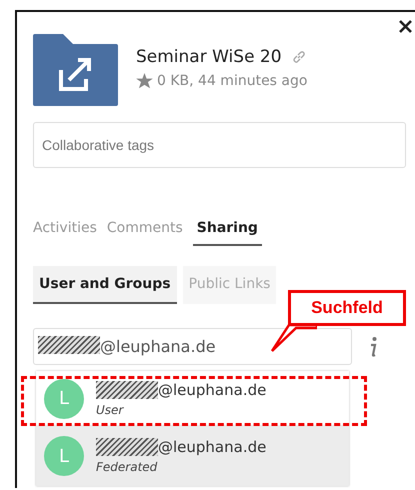 The image size is (415, 490). Describe the element at coordinates (209, 57) in the screenshot. I see `file-title: Seminar WiSe 20` at that location.